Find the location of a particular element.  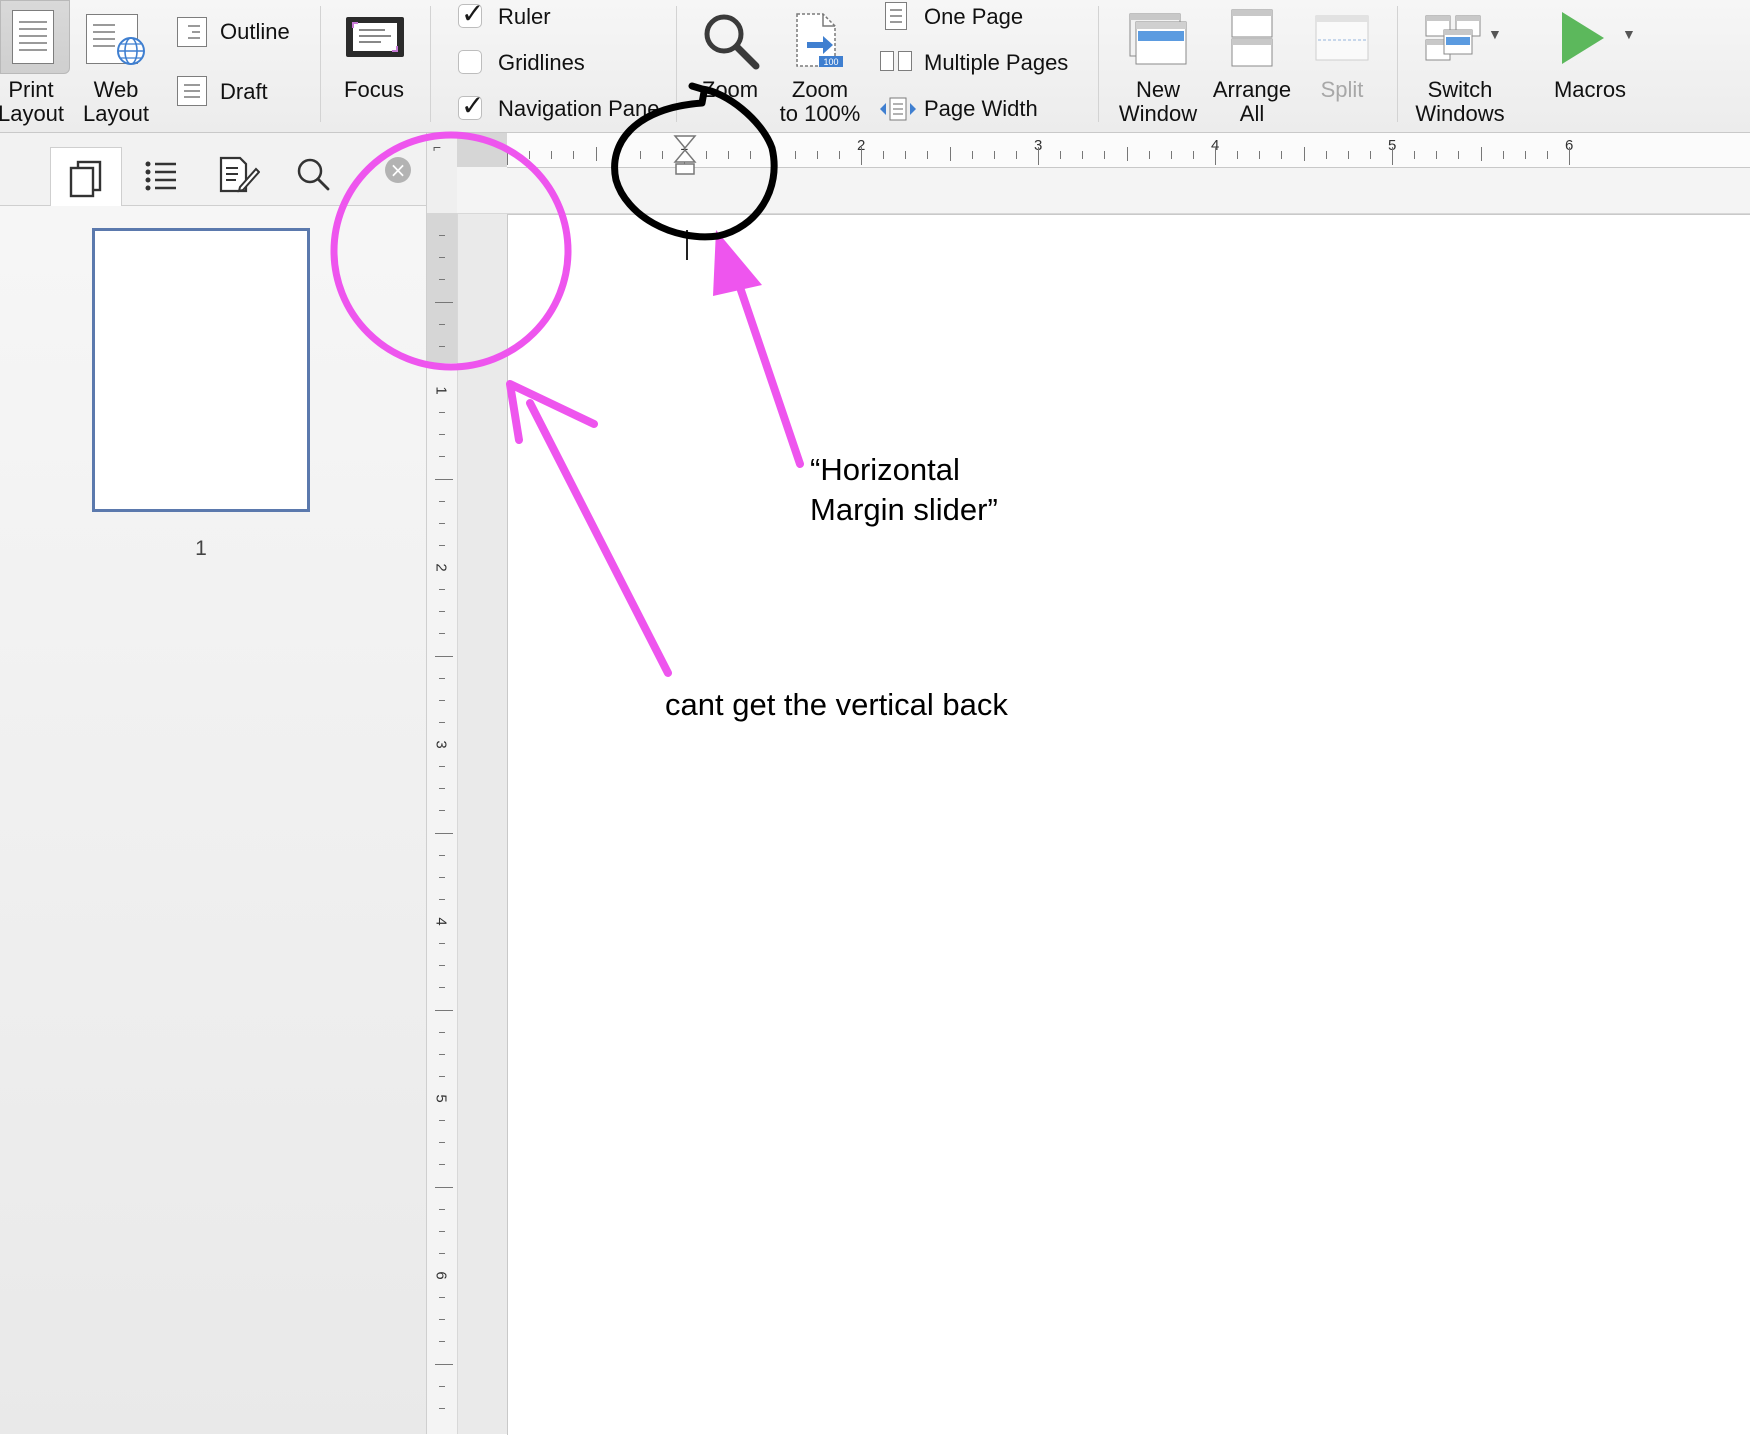

ruler-number: 6 is located at coordinates (441, 1275).